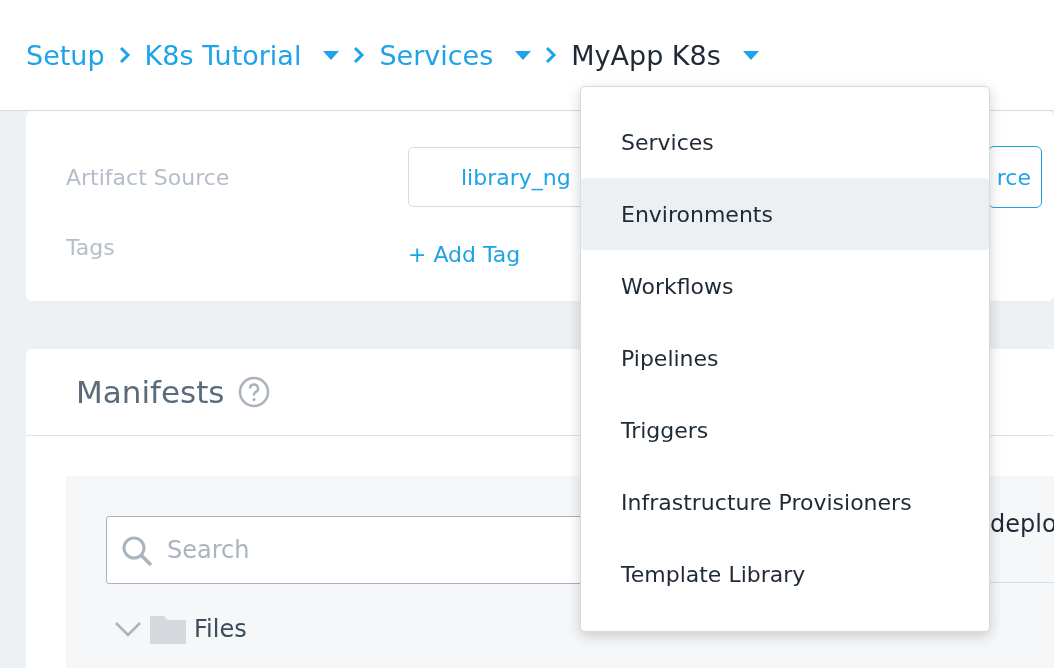 The image size is (1054, 668). Describe the element at coordinates (168, 629) in the screenshot. I see `folder-icon` at that location.